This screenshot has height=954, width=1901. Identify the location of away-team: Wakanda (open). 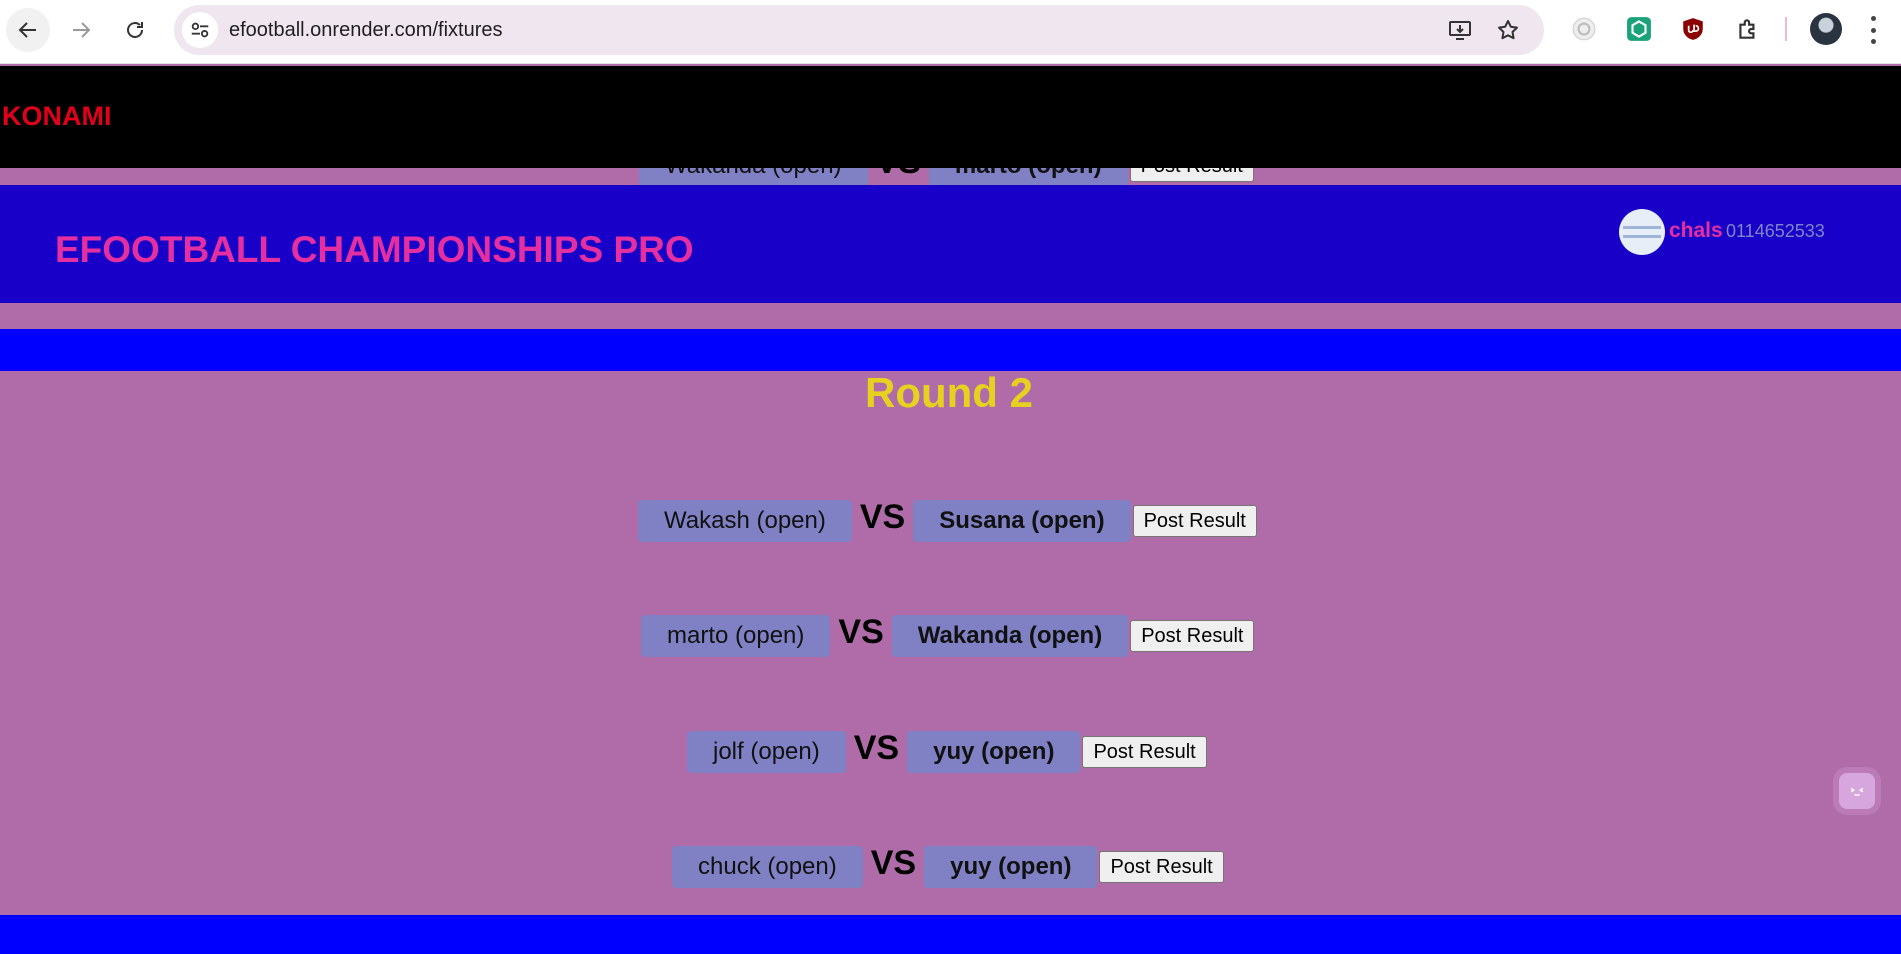
(1010, 636).